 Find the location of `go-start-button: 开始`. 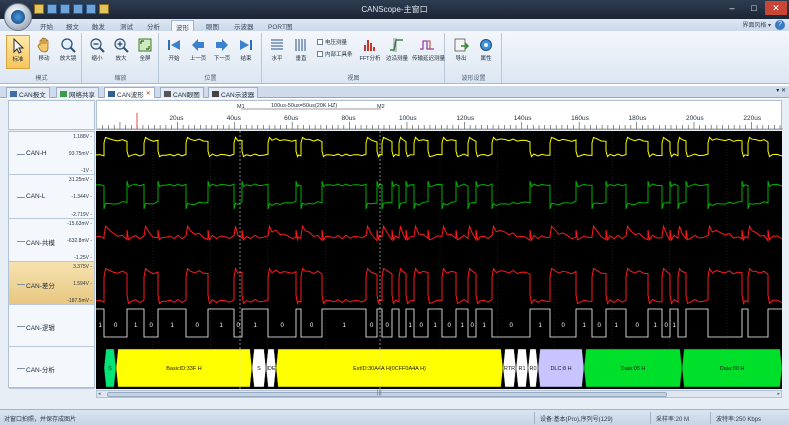

go-start-button: 开始 is located at coordinates (174, 52).